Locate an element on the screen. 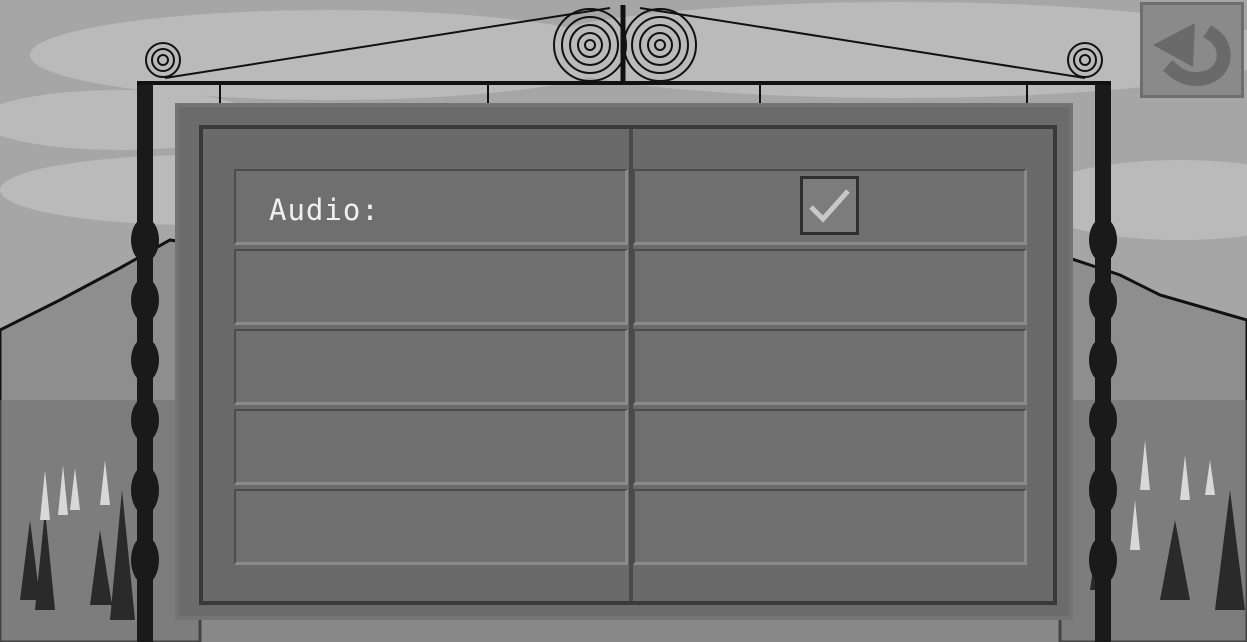 The height and width of the screenshot is (642, 1247). checkmark-icon is located at coordinates (829, 206).